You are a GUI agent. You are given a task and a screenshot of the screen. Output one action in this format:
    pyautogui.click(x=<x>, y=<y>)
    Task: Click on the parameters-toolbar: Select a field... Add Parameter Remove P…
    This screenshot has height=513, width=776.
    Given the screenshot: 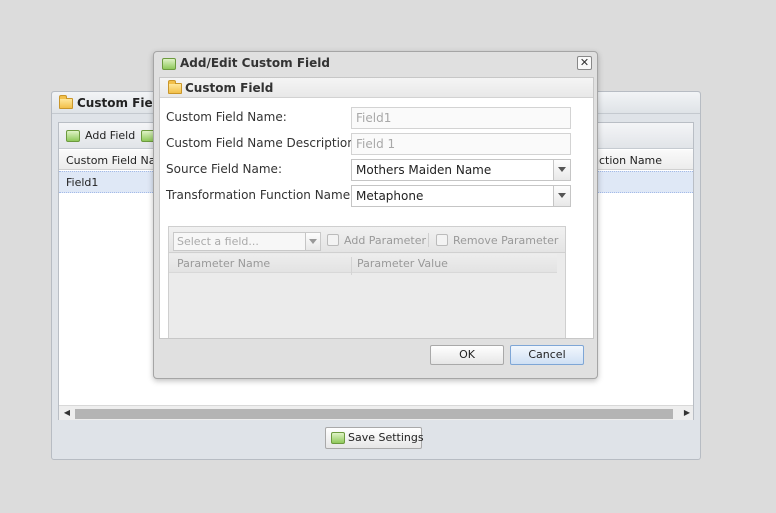 What is the action you would take?
    pyautogui.click(x=367, y=240)
    